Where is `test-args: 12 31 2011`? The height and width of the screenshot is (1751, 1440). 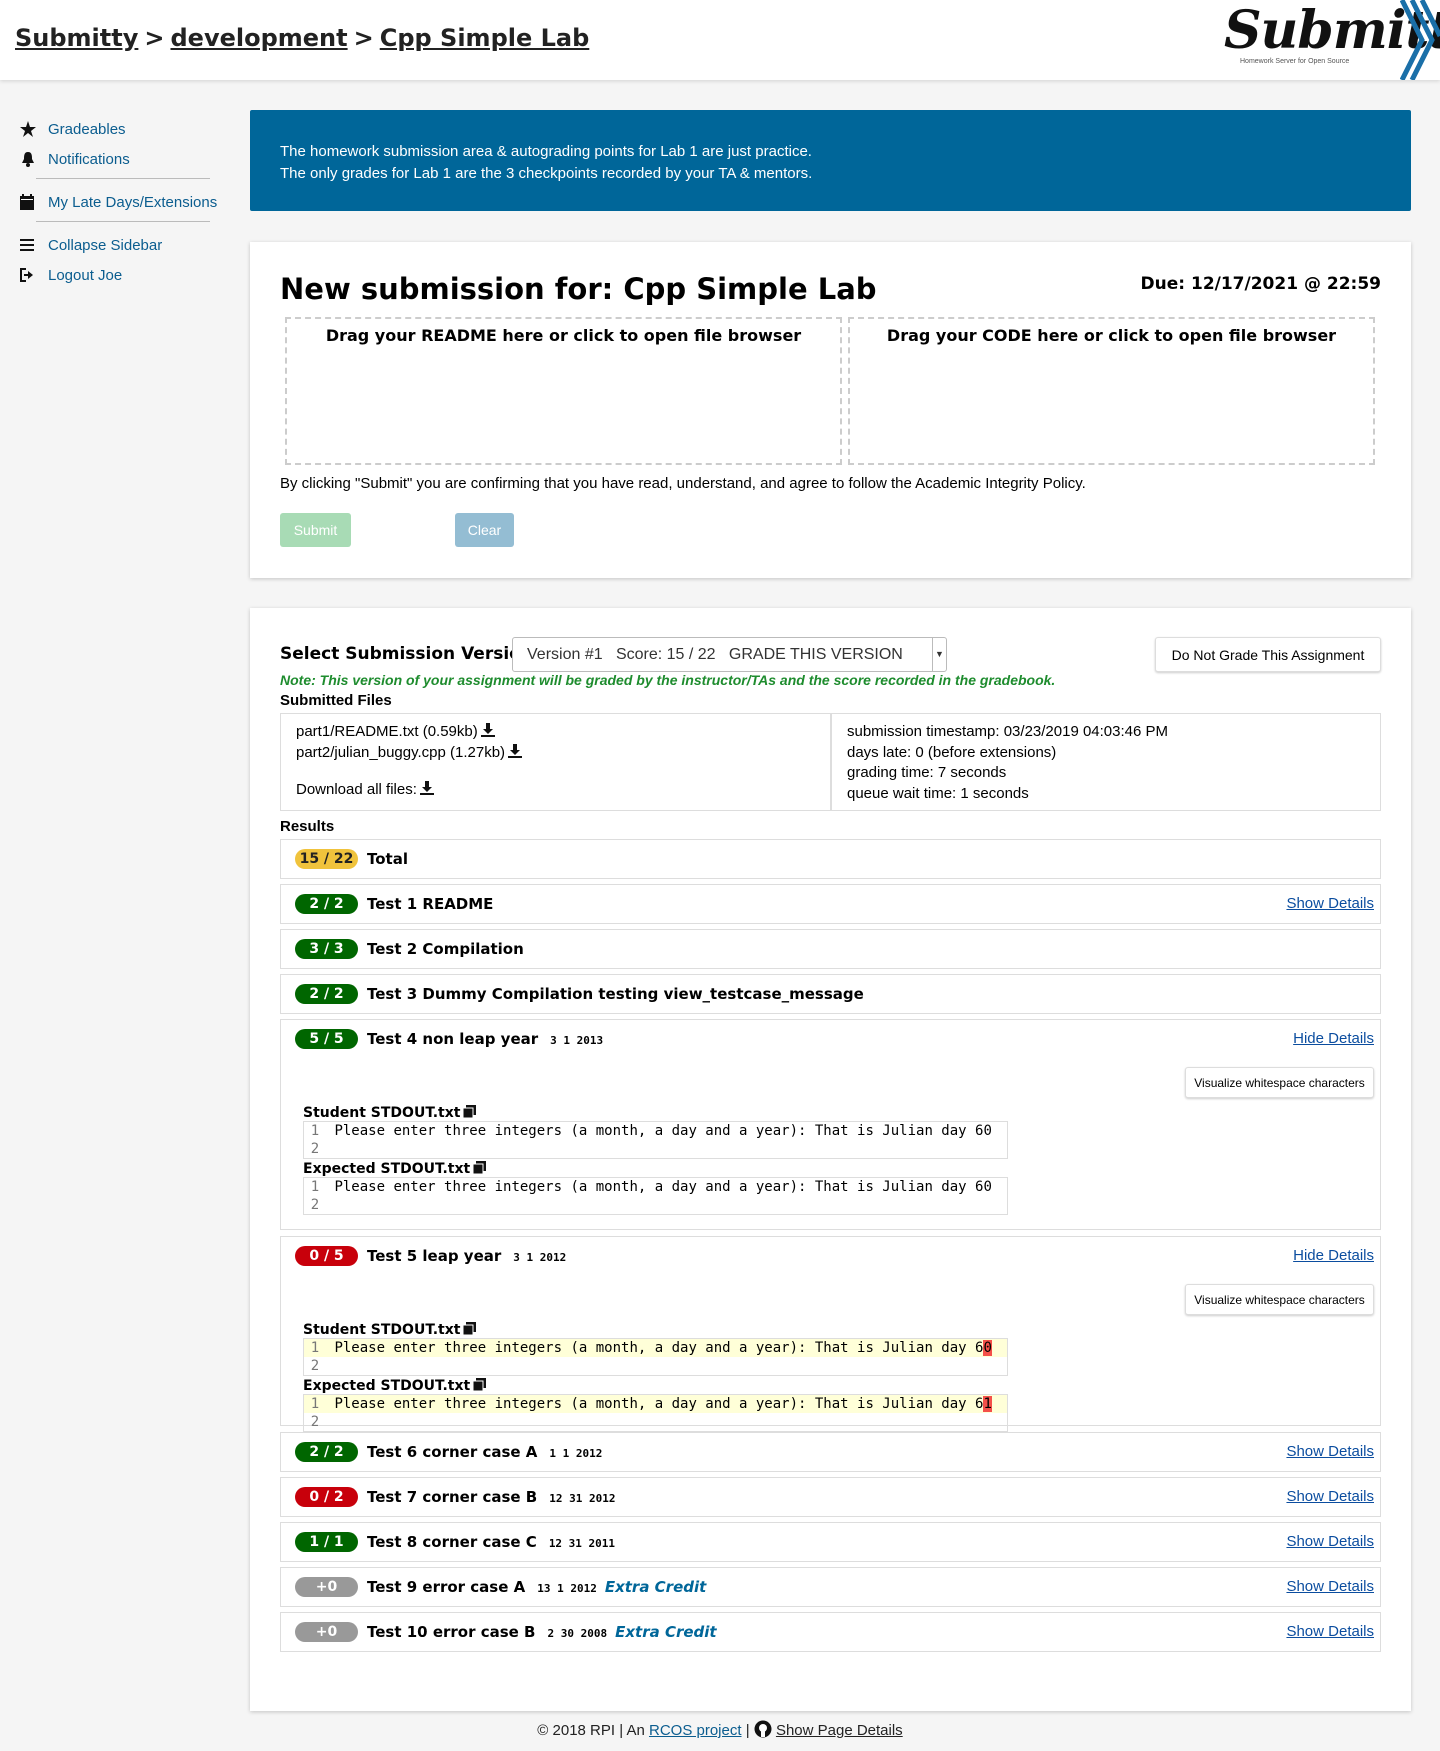
test-args: 12 31 2011 is located at coordinates (582, 1543).